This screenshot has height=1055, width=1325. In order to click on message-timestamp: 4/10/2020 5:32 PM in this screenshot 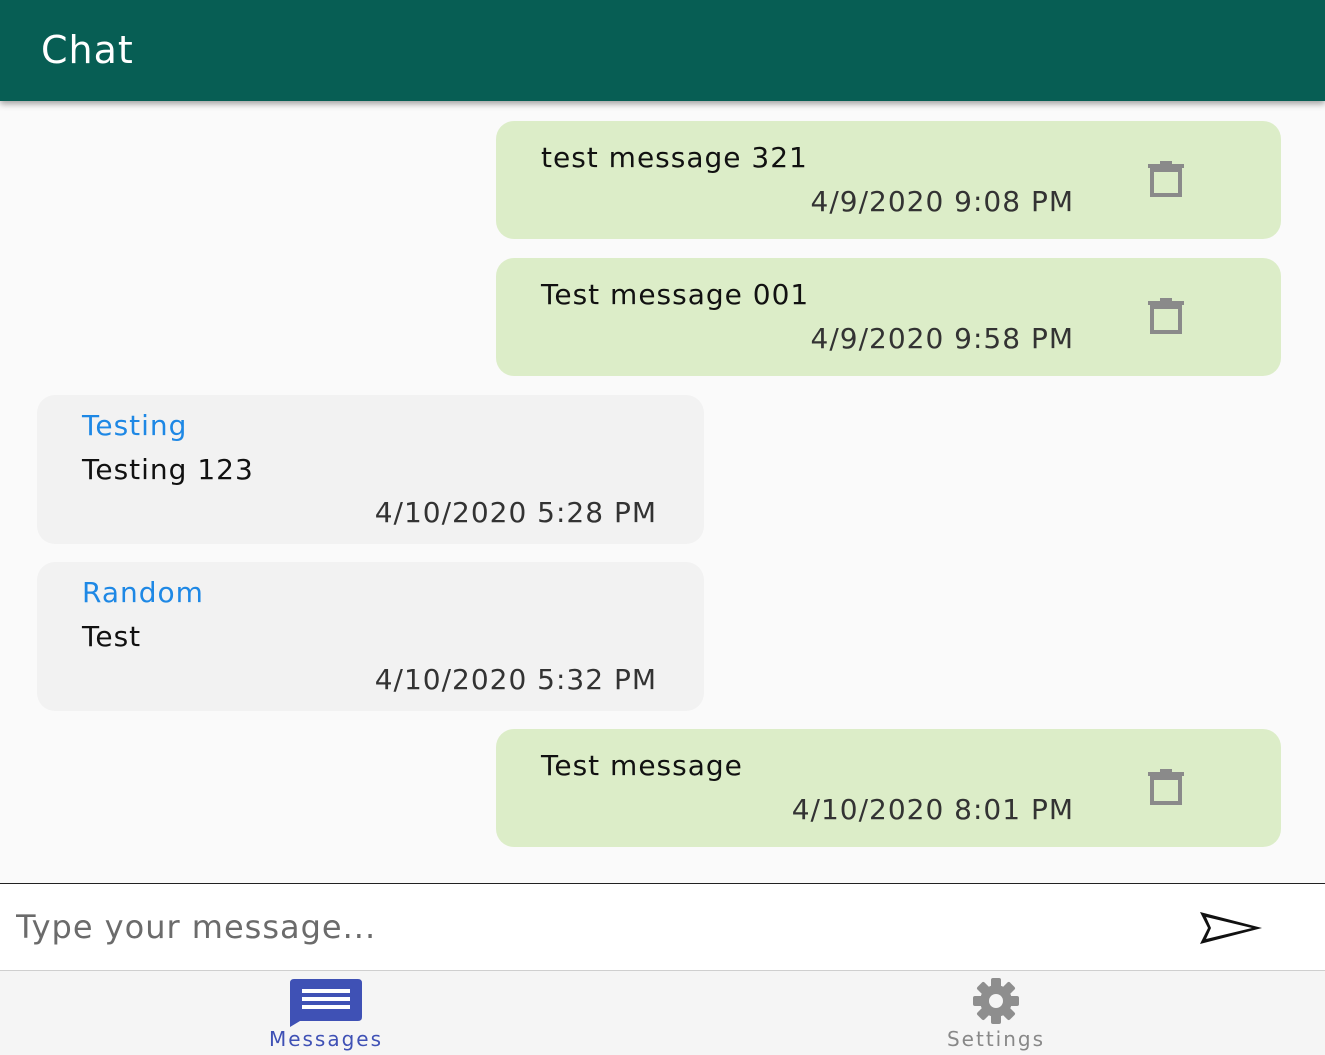, I will do `click(515, 679)`.